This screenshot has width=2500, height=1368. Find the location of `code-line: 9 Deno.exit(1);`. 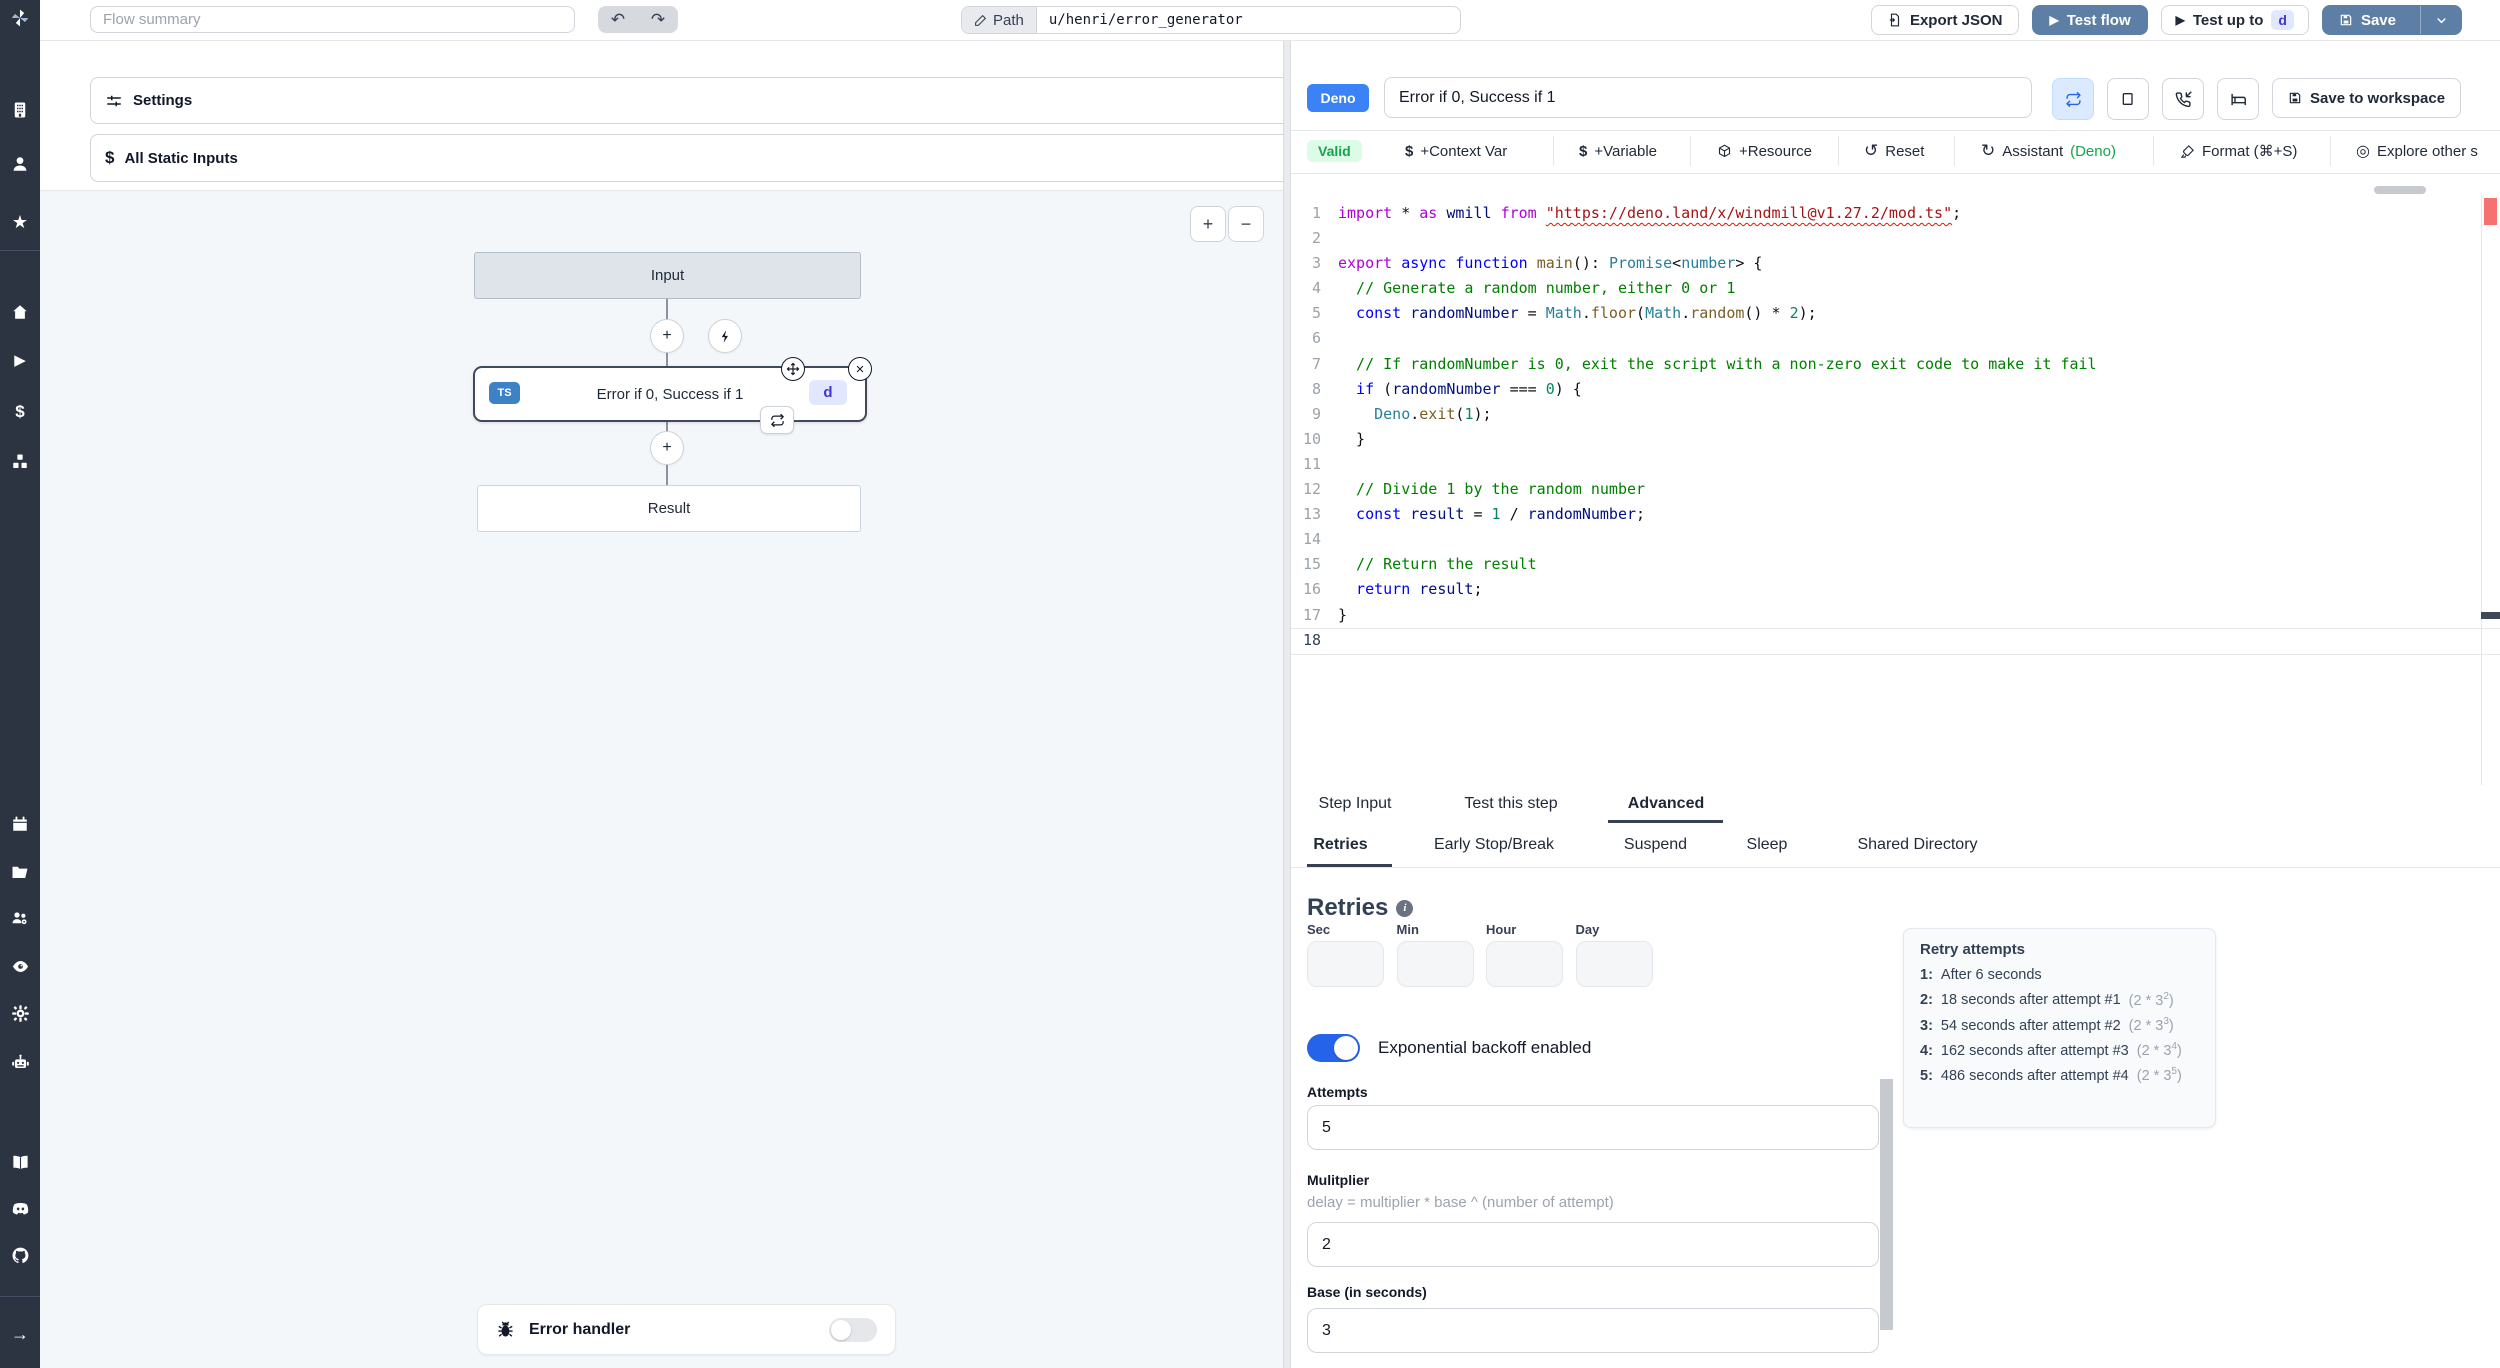

code-line: 9 Deno.exit(1); is located at coordinates (1895, 414).